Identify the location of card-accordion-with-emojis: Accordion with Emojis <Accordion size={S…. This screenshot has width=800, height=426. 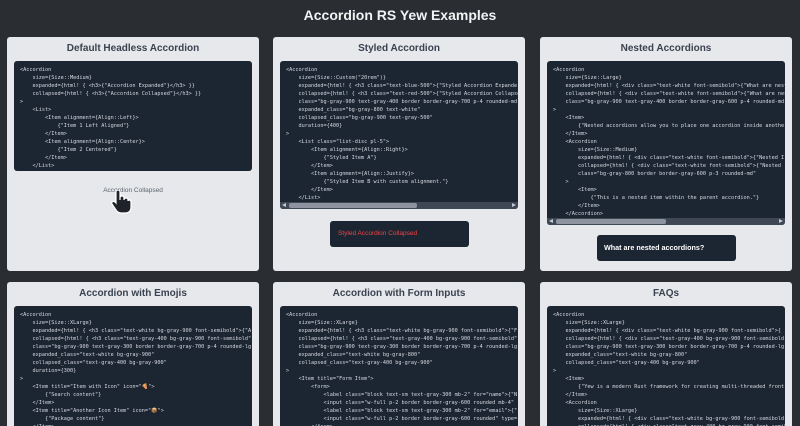
(133, 354).